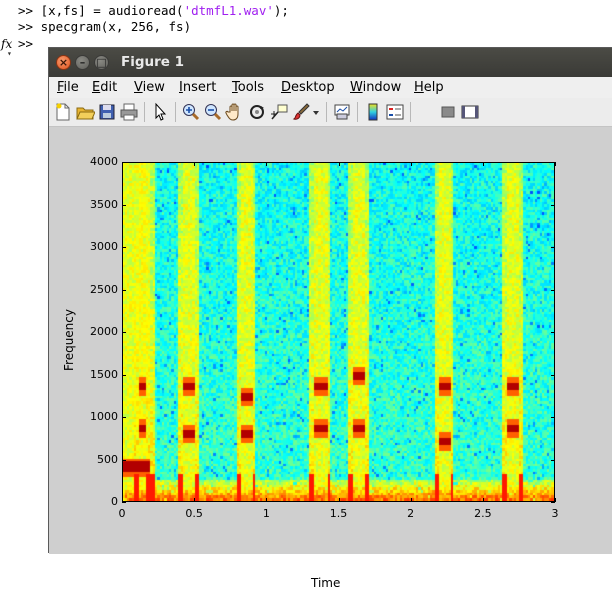 This screenshot has width=612, height=590. I want to click on print-icon, so click(129, 112).